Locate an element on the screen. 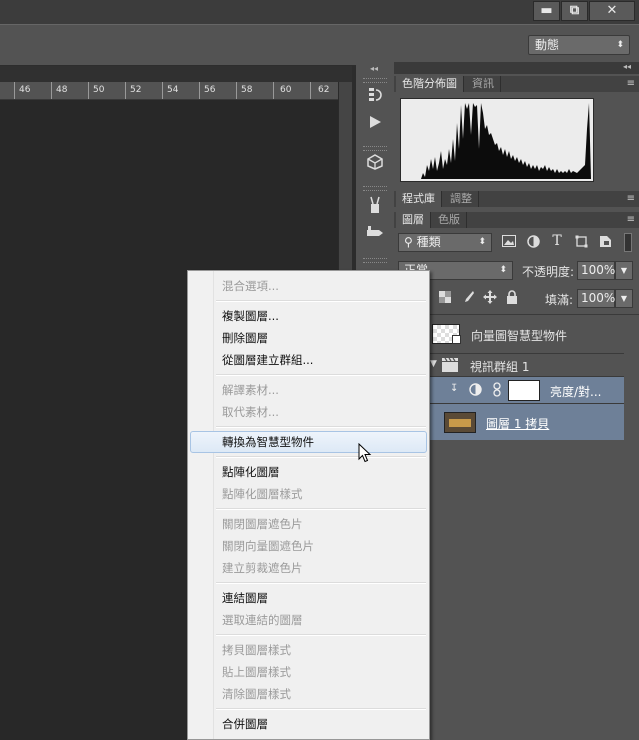  menu-item-delete-layer: 刪除圖層 is located at coordinates (245, 338).